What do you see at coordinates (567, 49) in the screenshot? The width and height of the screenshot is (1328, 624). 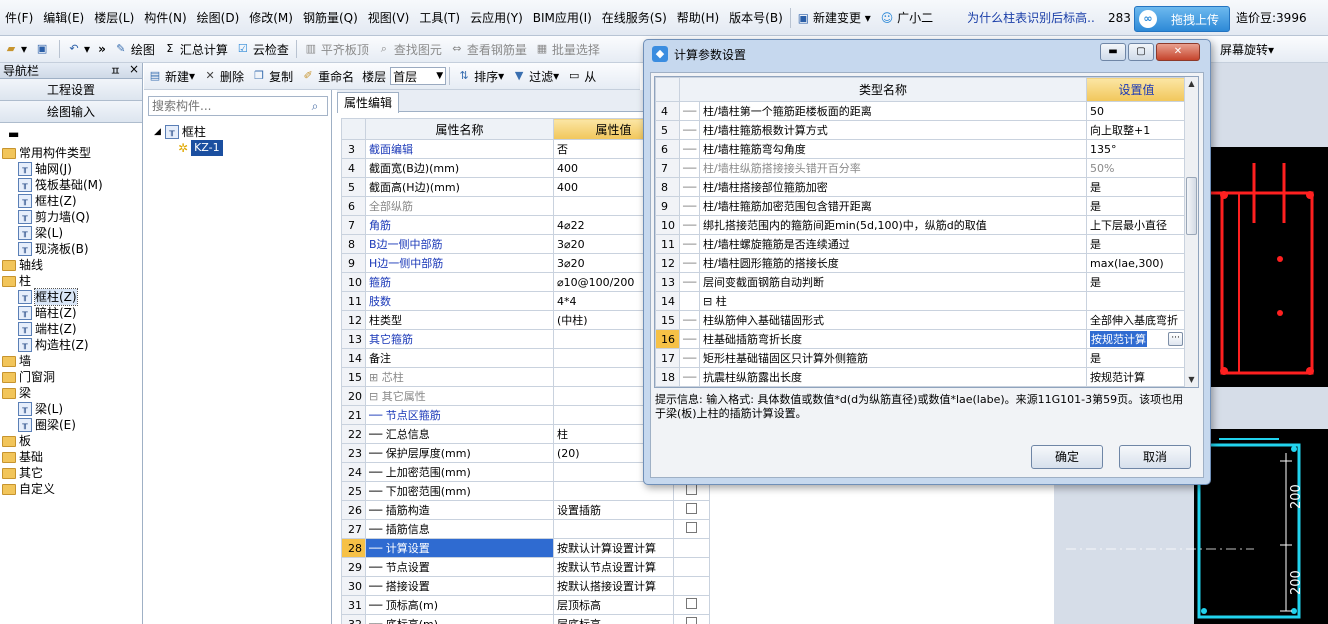 I see `batch-select-button: ▦ 批量选择` at bounding box center [567, 49].